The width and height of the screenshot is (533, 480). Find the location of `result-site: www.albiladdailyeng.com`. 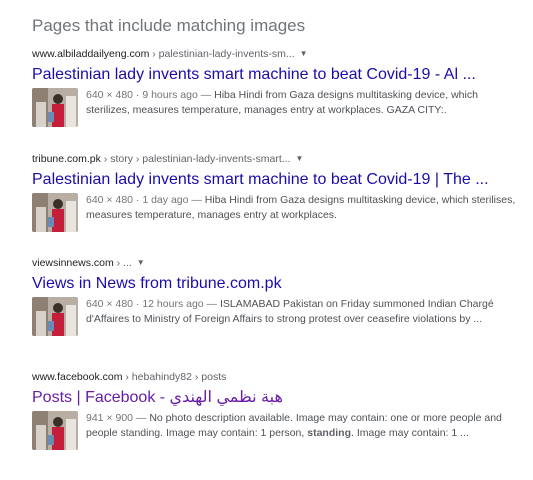

result-site: www.albiladdailyeng.com is located at coordinates (91, 54).